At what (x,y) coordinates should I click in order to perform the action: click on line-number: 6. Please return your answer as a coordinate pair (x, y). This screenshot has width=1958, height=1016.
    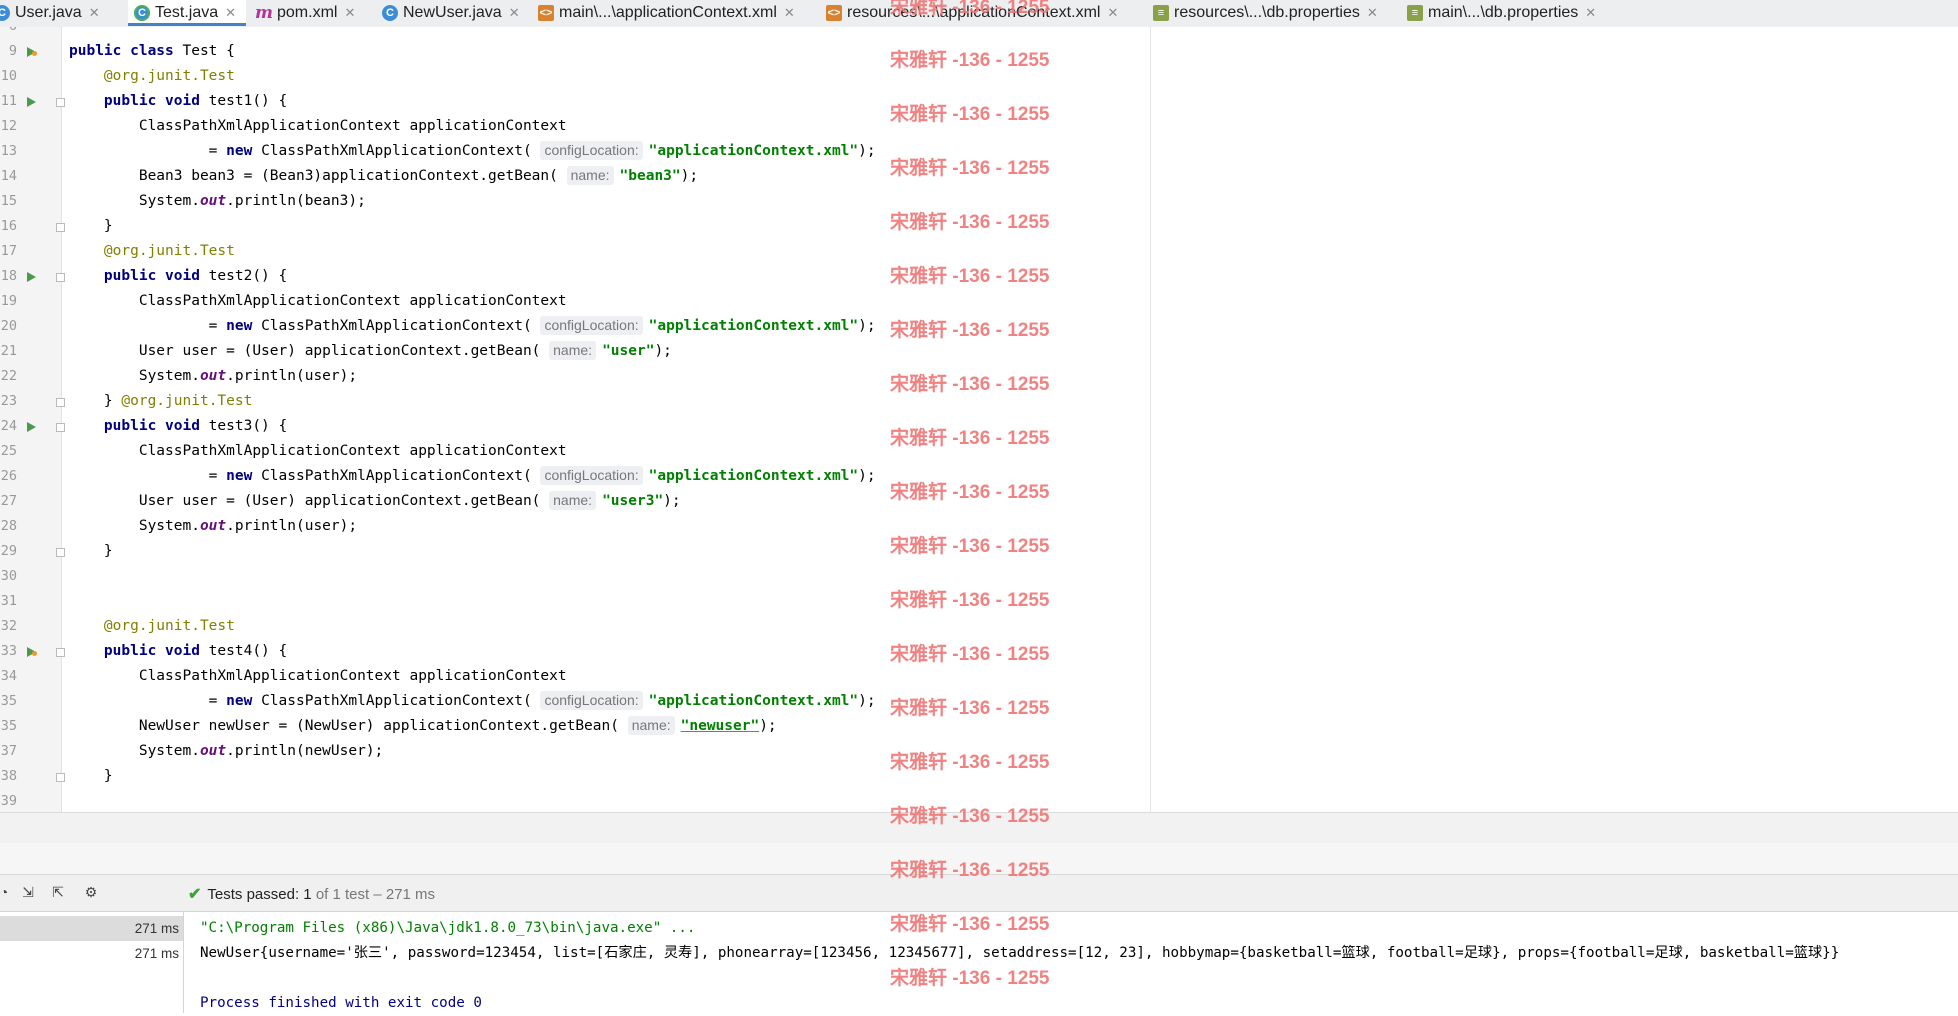
    Looking at the image, I should click on (8, 33).